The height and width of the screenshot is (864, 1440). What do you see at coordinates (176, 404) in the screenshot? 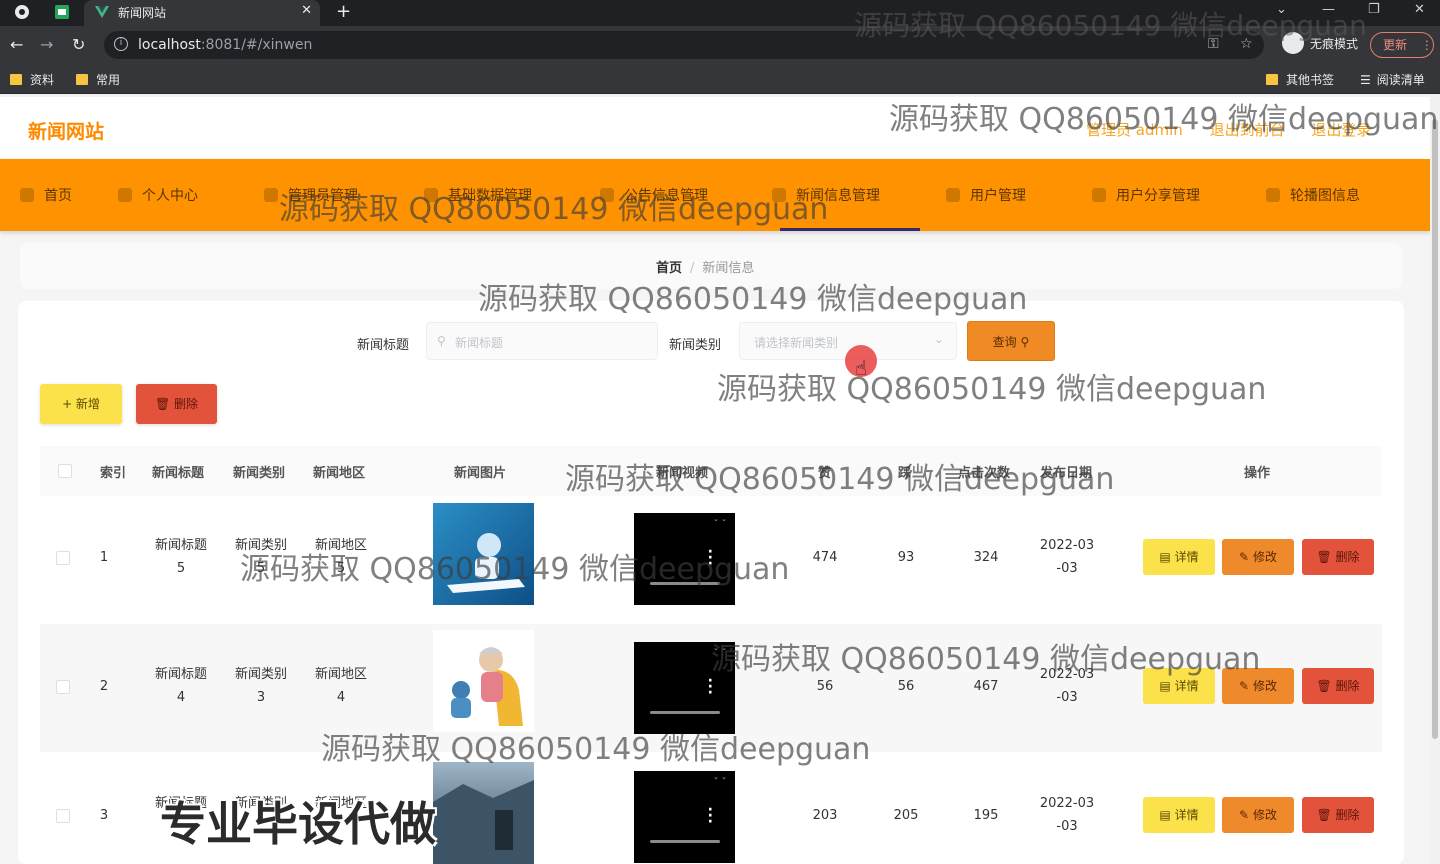
I see `batch-delete-button: 🗑 删除` at bounding box center [176, 404].